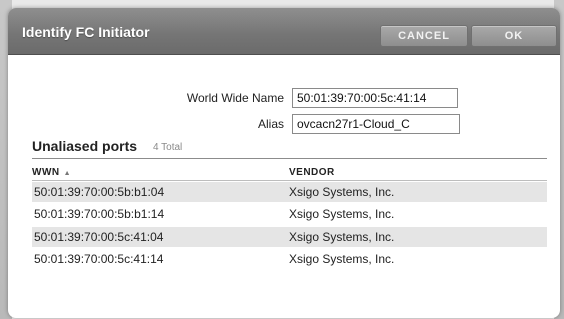 This screenshot has height=319, width=564. I want to click on cancel-button: CANCEL, so click(424, 36).